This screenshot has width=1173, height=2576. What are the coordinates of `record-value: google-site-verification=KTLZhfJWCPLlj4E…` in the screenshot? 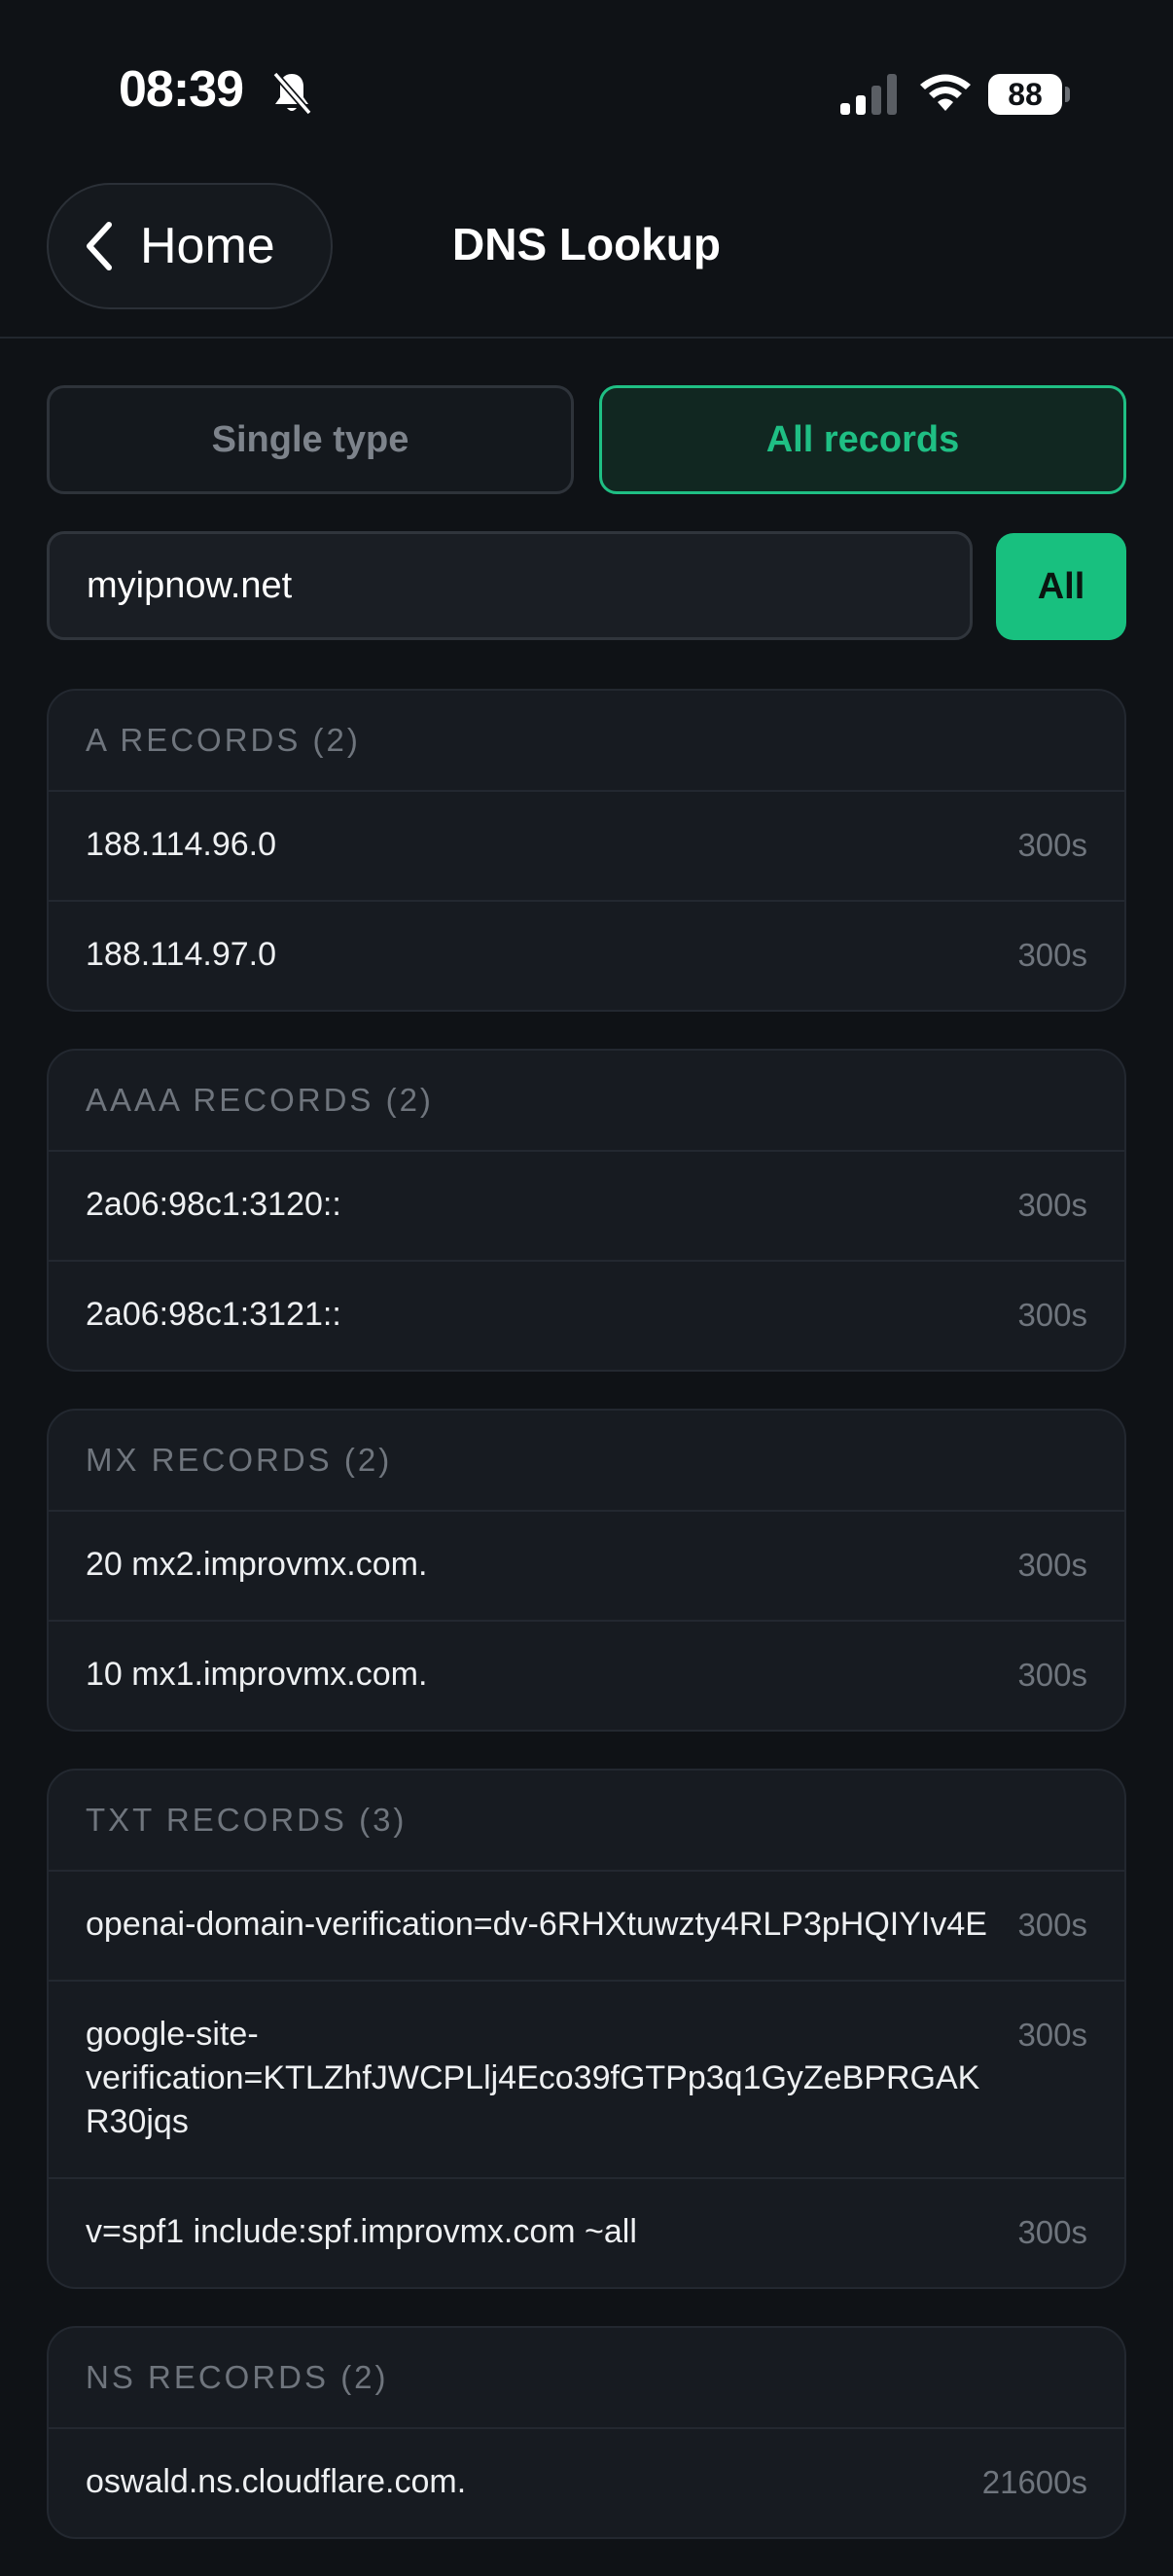 It's located at (533, 2078).